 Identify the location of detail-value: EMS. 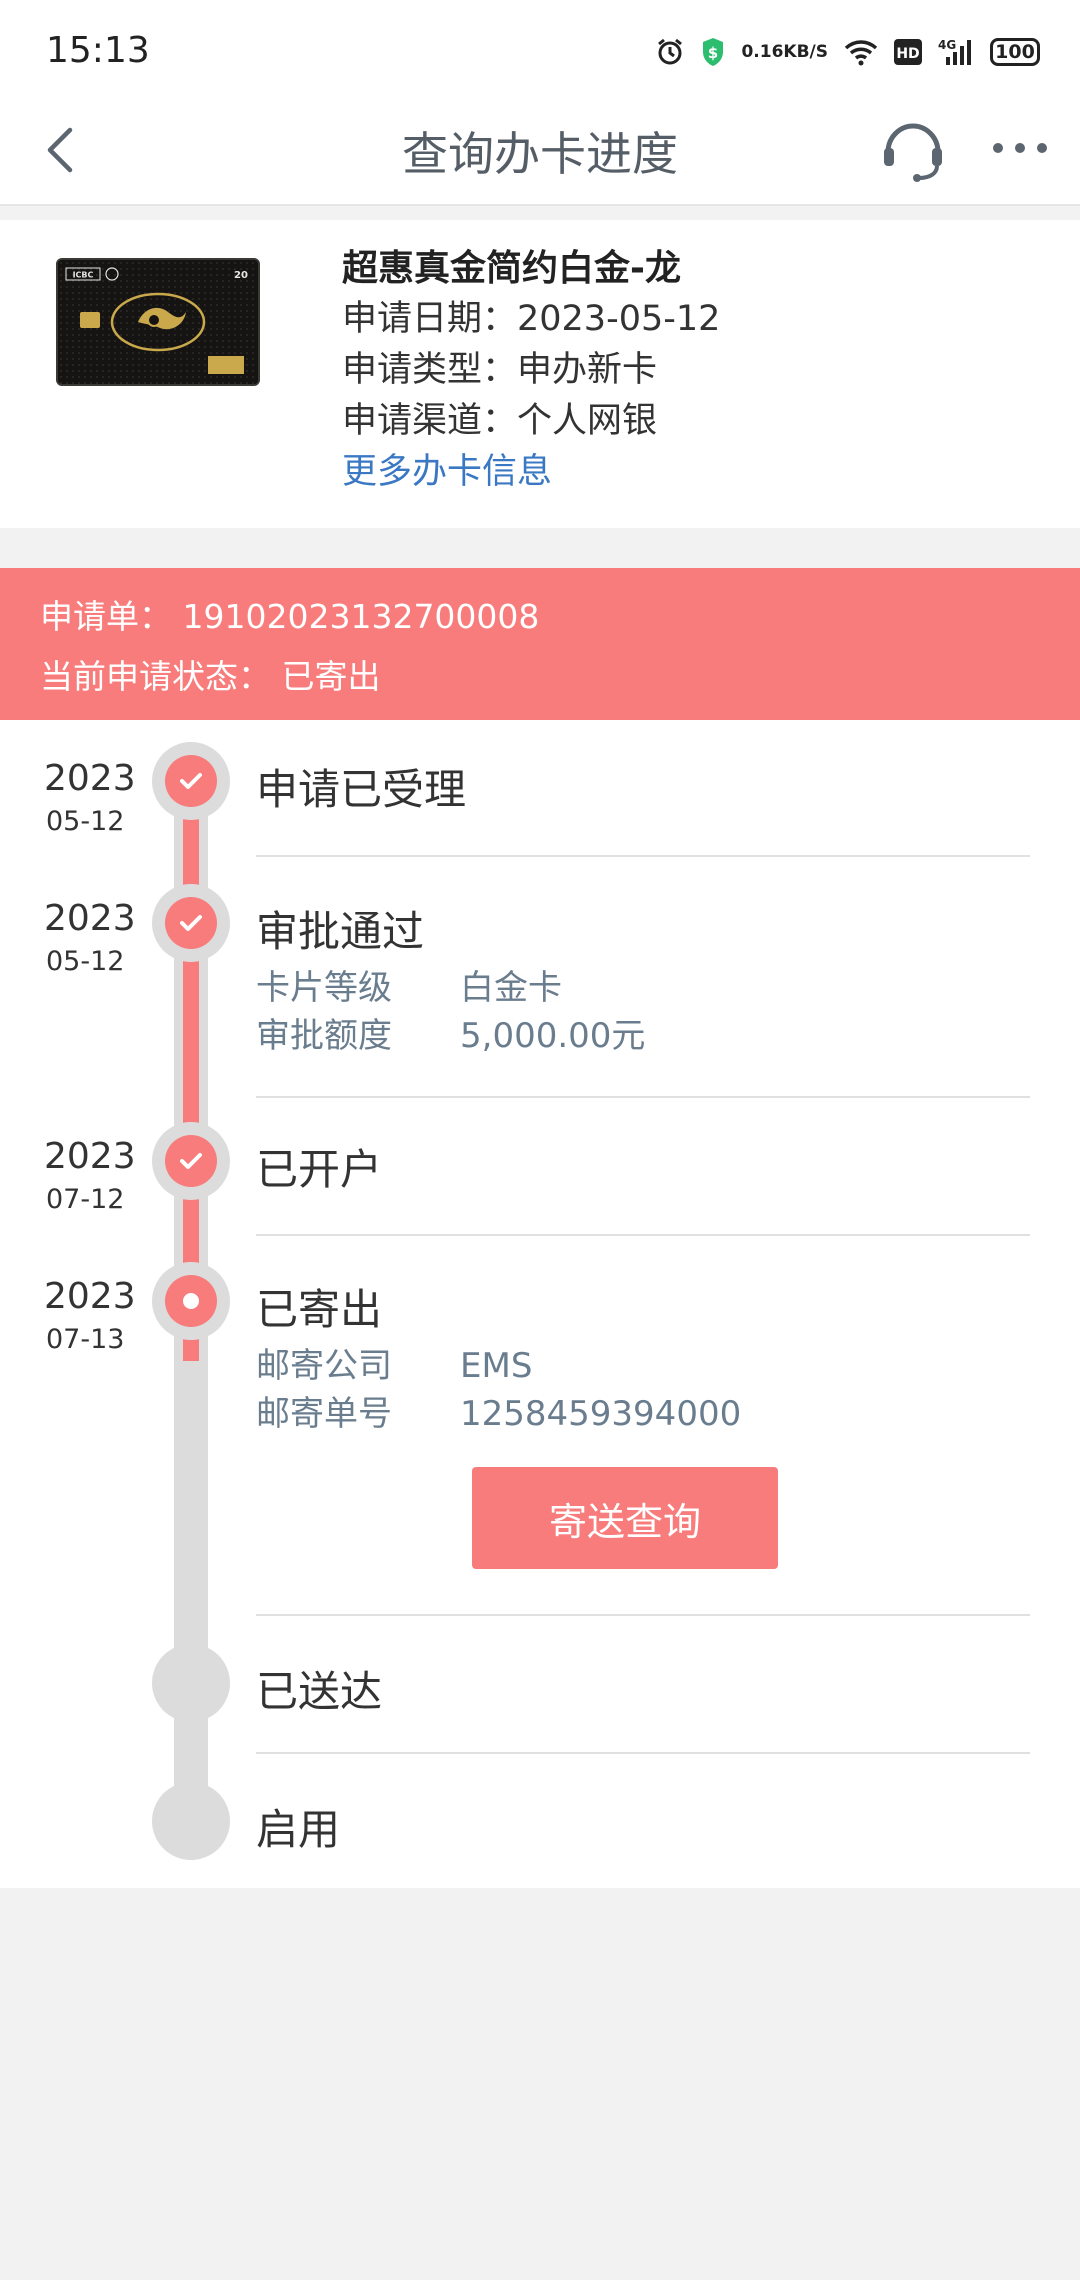
(496, 1366).